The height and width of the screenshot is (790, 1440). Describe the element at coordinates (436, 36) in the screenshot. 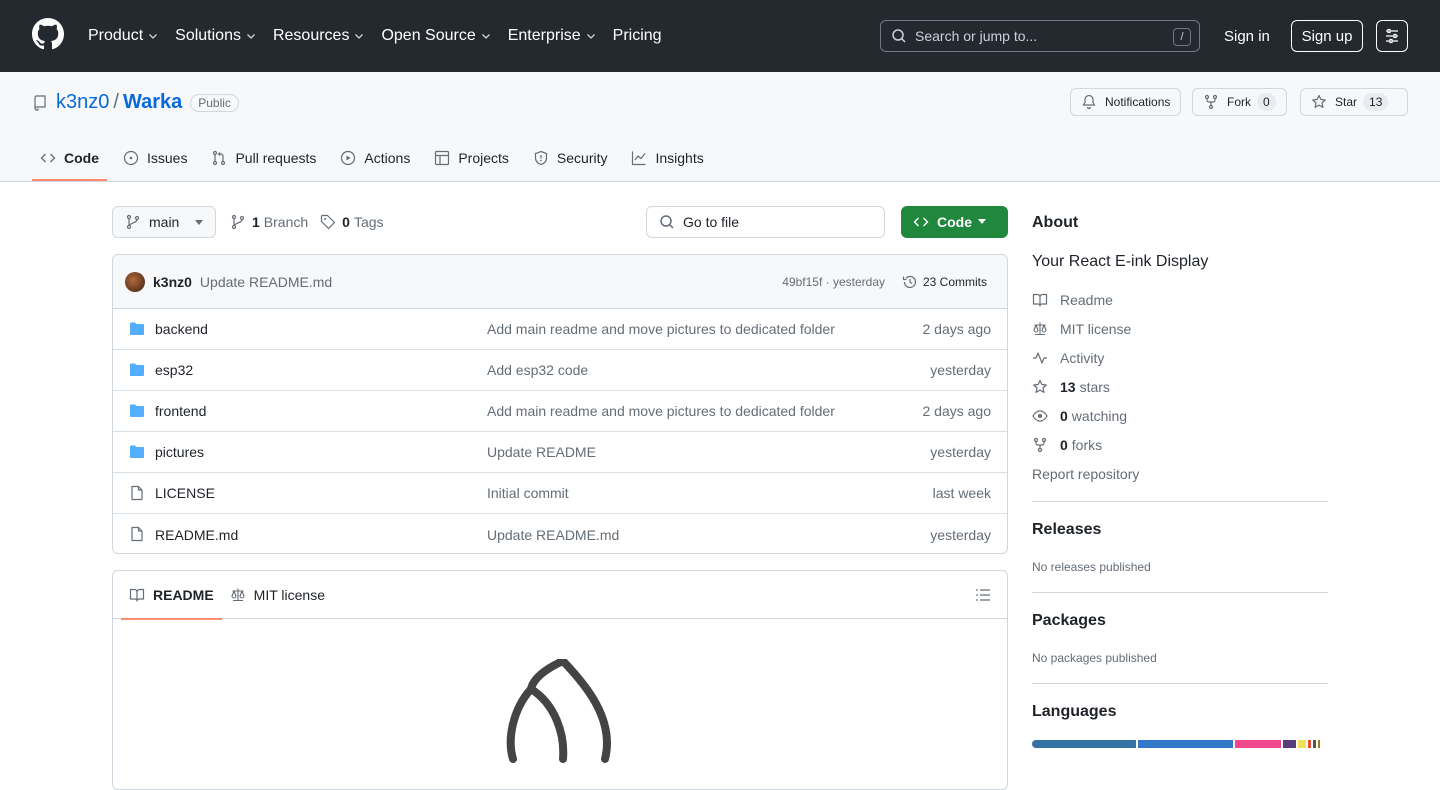

I see `nav-open-source: Open Source` at that location.